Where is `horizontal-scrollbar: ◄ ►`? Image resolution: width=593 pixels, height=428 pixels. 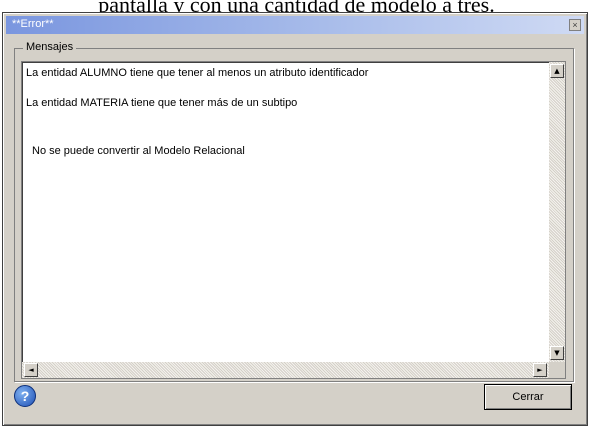 horizontal-scrollbar: ◄ ► is located at coordinates (285, 370).